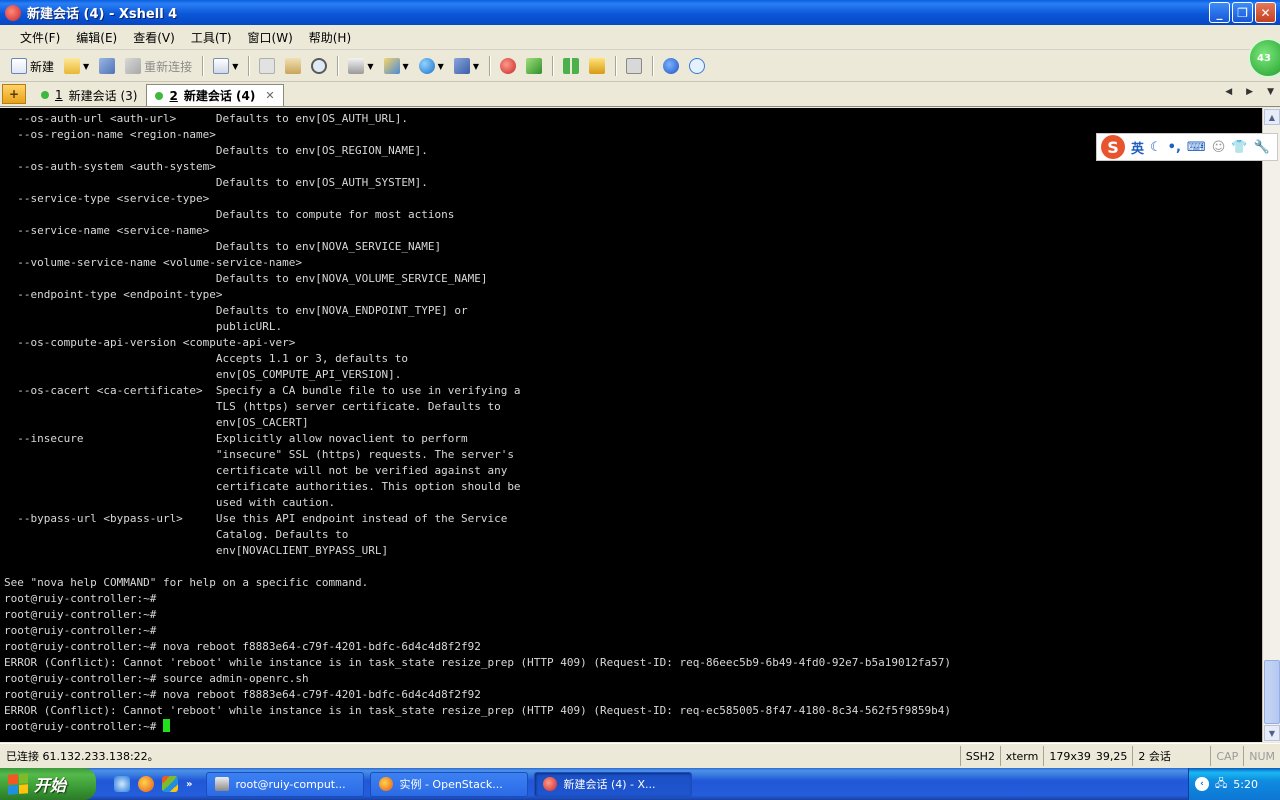 The image size is (1280, 800). I want to click on font-icon, so click(461, 66).